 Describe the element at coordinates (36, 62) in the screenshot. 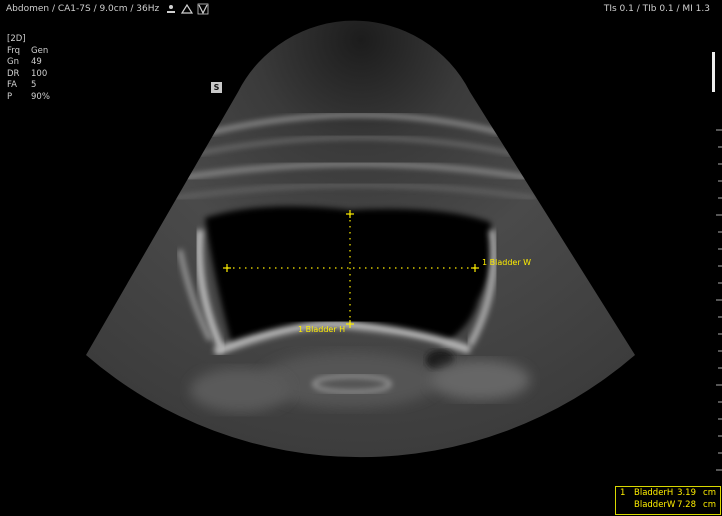

I see `param-value: 49` at that location.